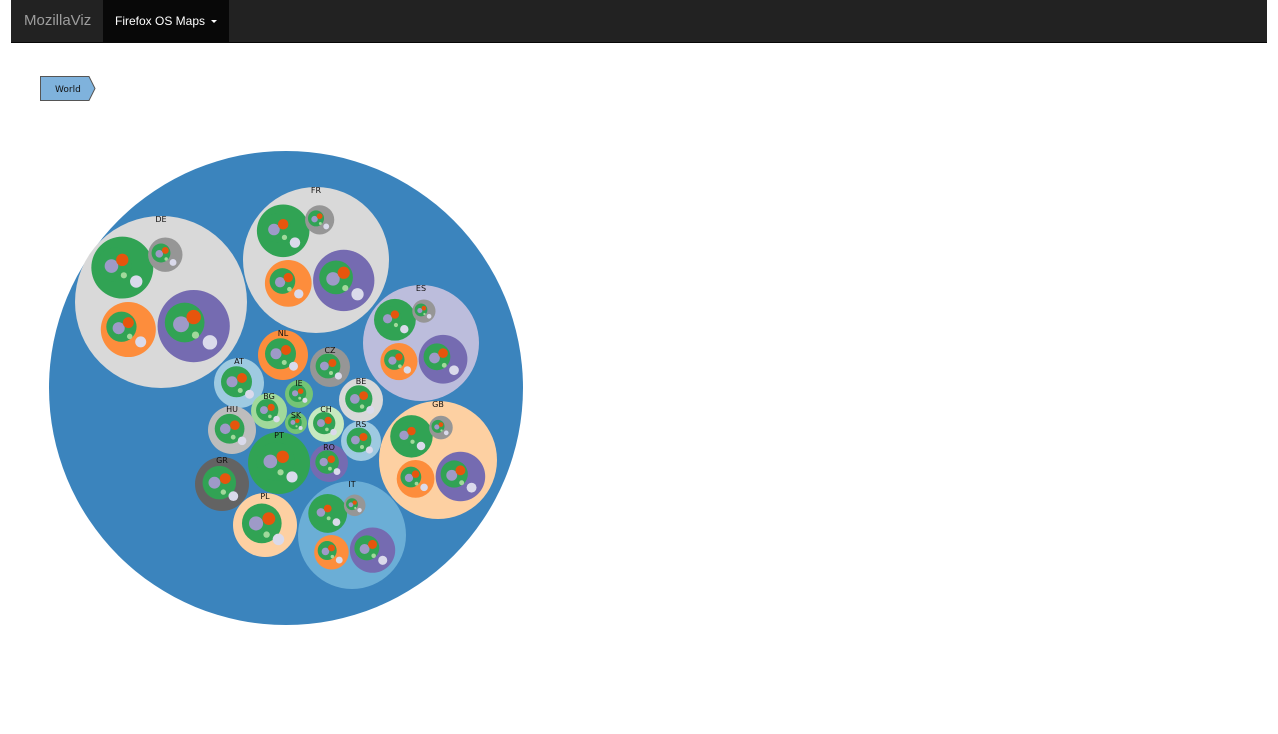 This screenshot has width=1278, height=734. What do you see at coordinates (300, 398) in the screenshot?
I see `ie-lg` at bounding box center [300, 398].